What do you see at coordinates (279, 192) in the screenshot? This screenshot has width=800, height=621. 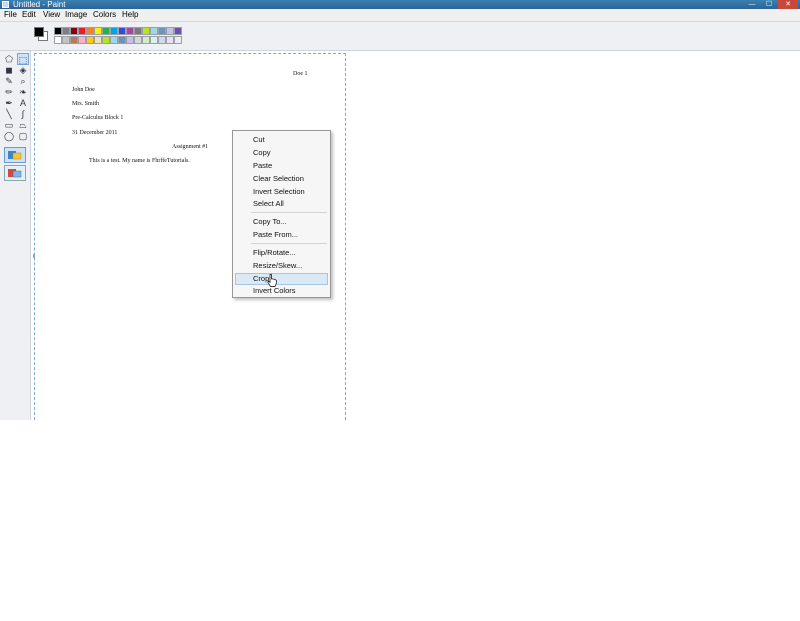 I see `menu-item-invert-selection: Invert Selection` at bounding box center [279, 192].